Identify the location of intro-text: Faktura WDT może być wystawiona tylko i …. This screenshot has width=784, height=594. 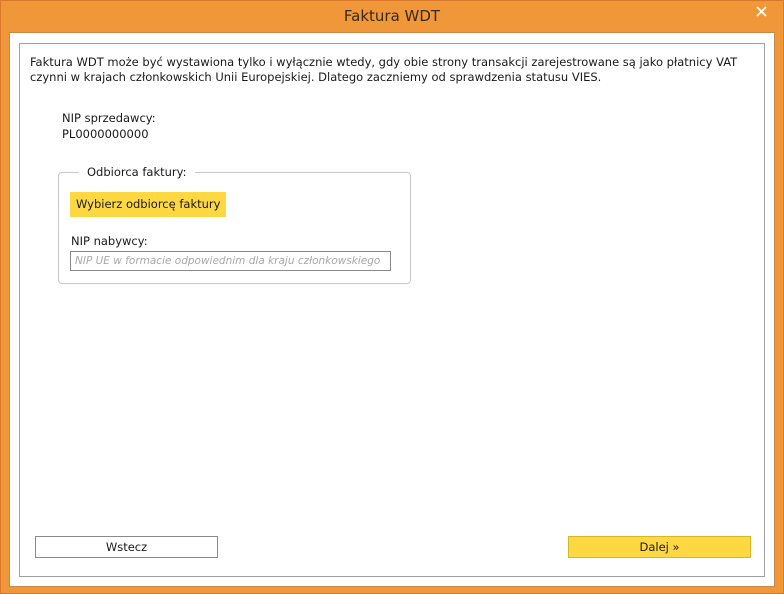
(384, 69).